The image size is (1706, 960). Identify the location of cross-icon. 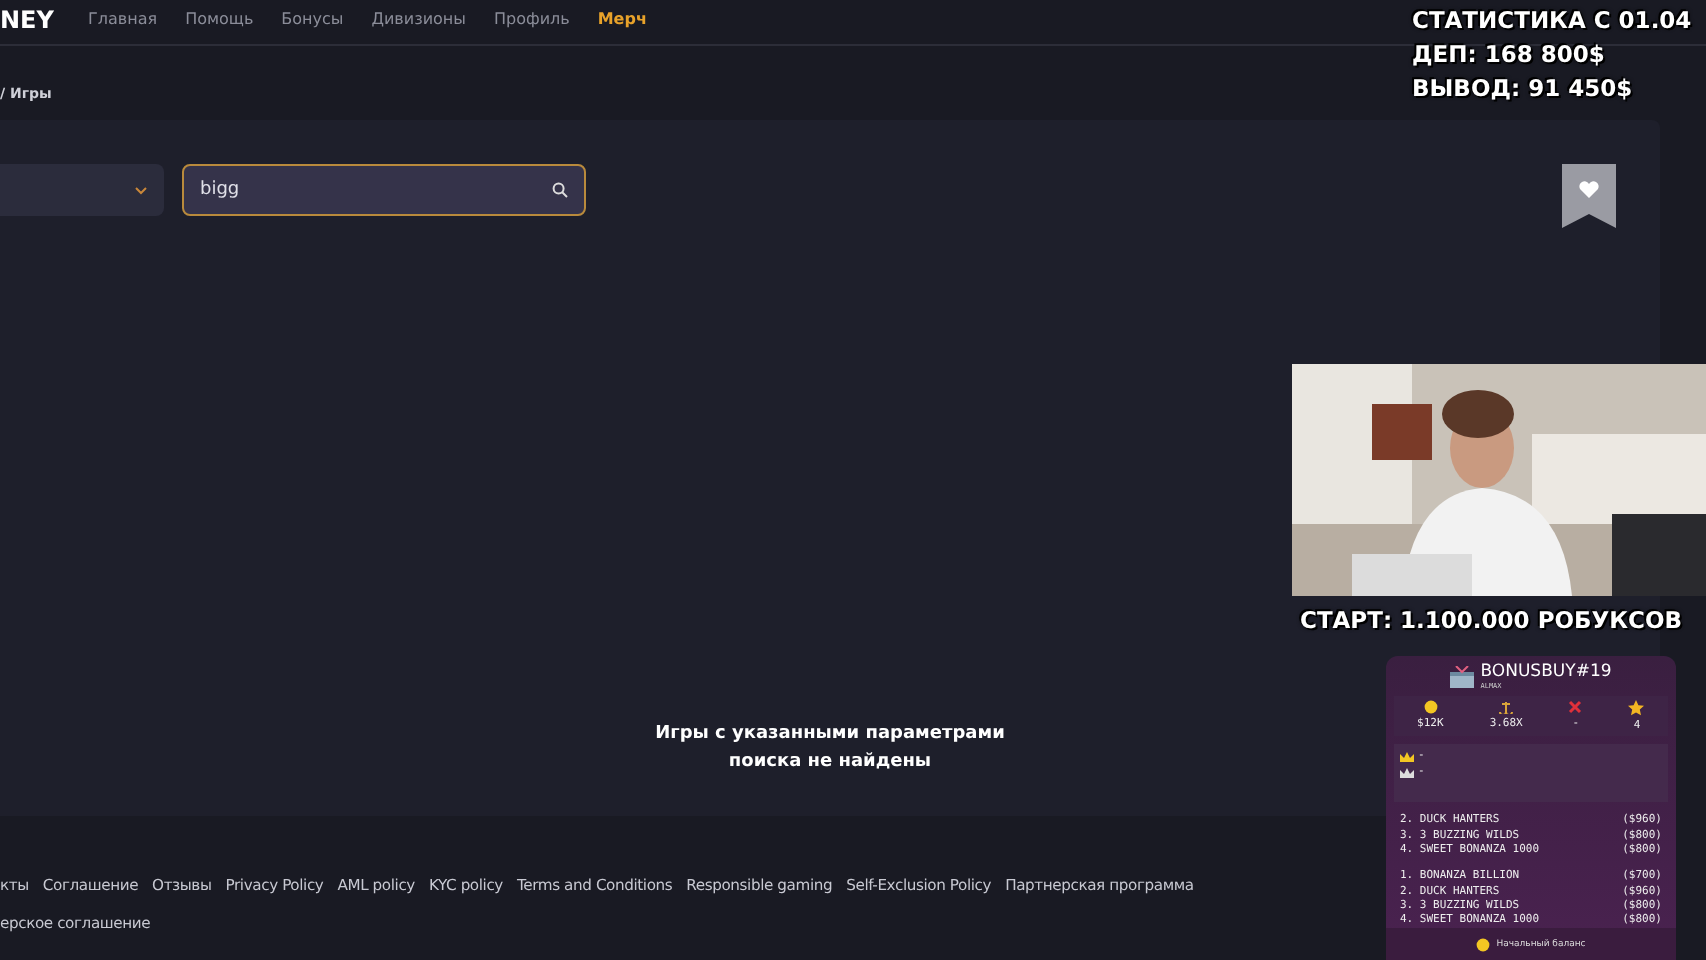
(1575, 707).